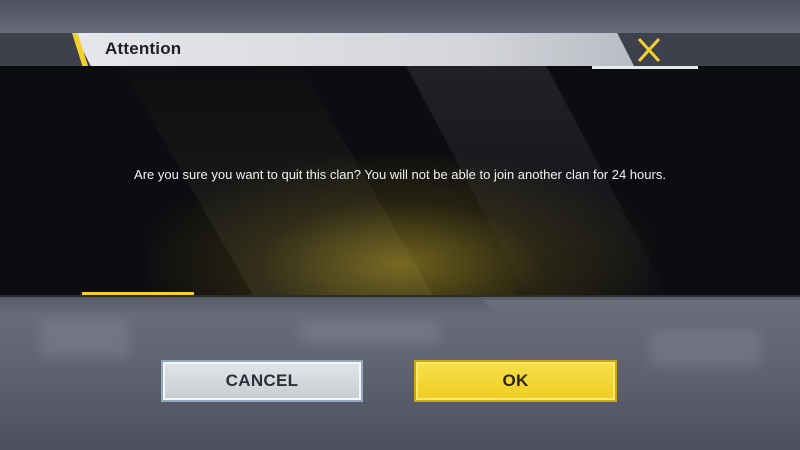 Image resolution: width=800 pixels, height=450 pixels. Describe the element at coordinates (143, 48) in the screenshot. I see `dialog-title: Attention` at that location.